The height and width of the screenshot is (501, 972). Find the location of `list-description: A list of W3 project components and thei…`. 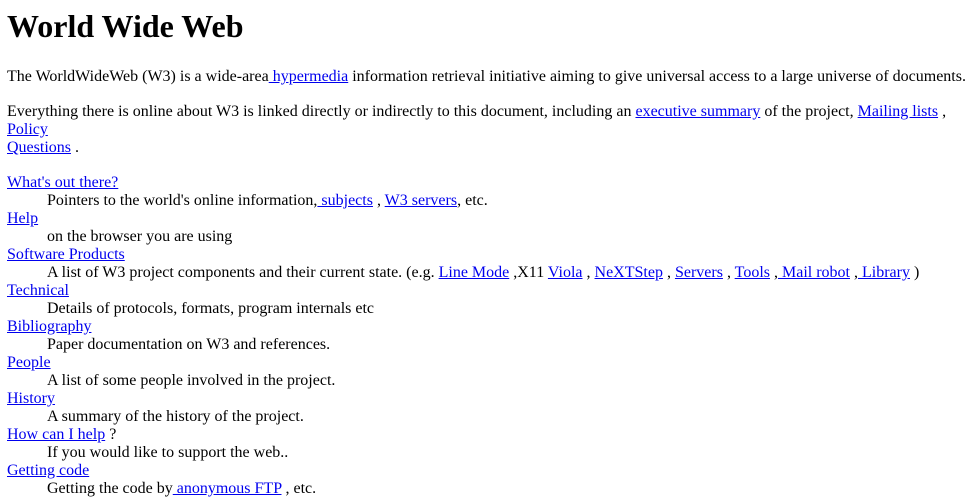

list-description: A list of W3 project components and thei… is located at coordinates (507, 273).